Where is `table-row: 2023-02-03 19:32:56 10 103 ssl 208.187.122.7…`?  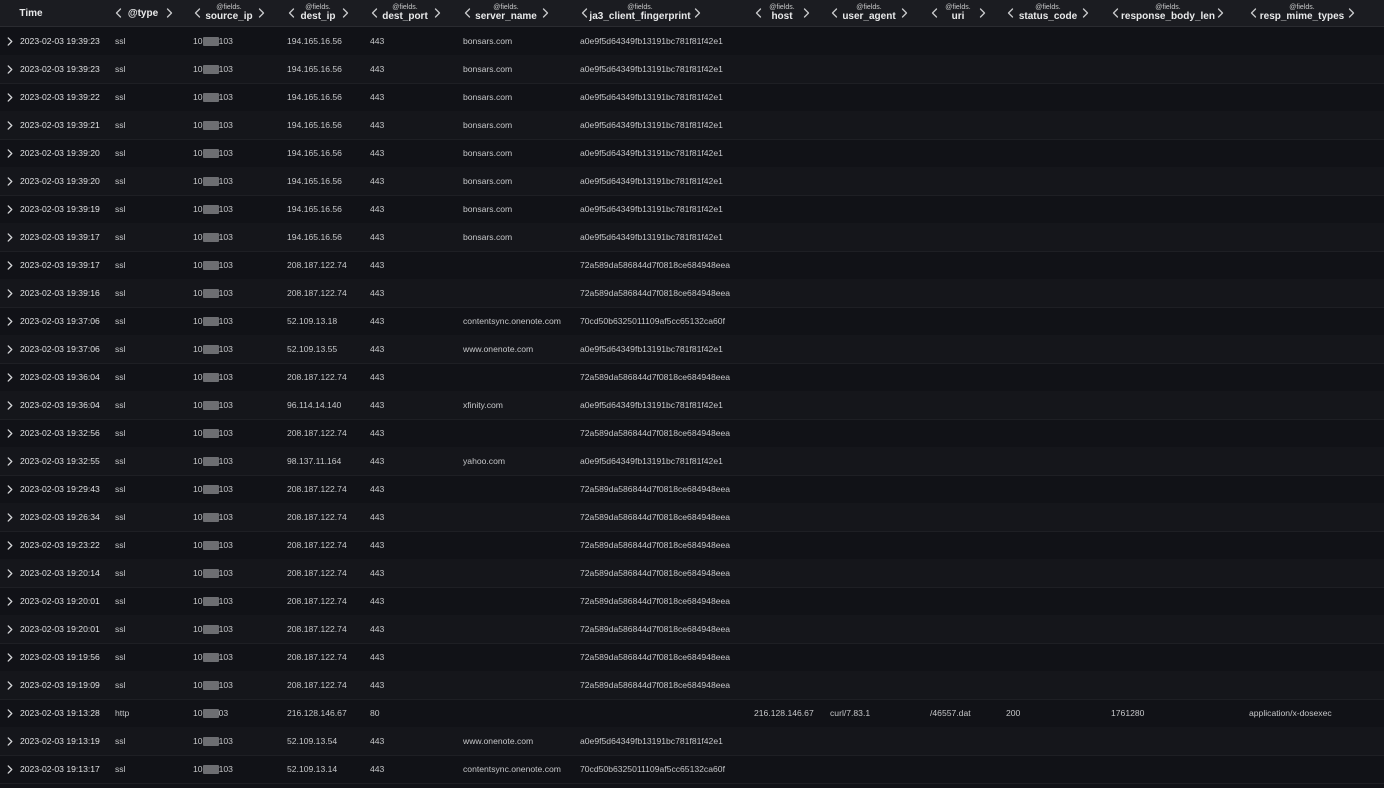
table-row: 2023-02-03 19:32:56 10 103 ssl 208.187.122.7… is located at coordinates (692, 433).